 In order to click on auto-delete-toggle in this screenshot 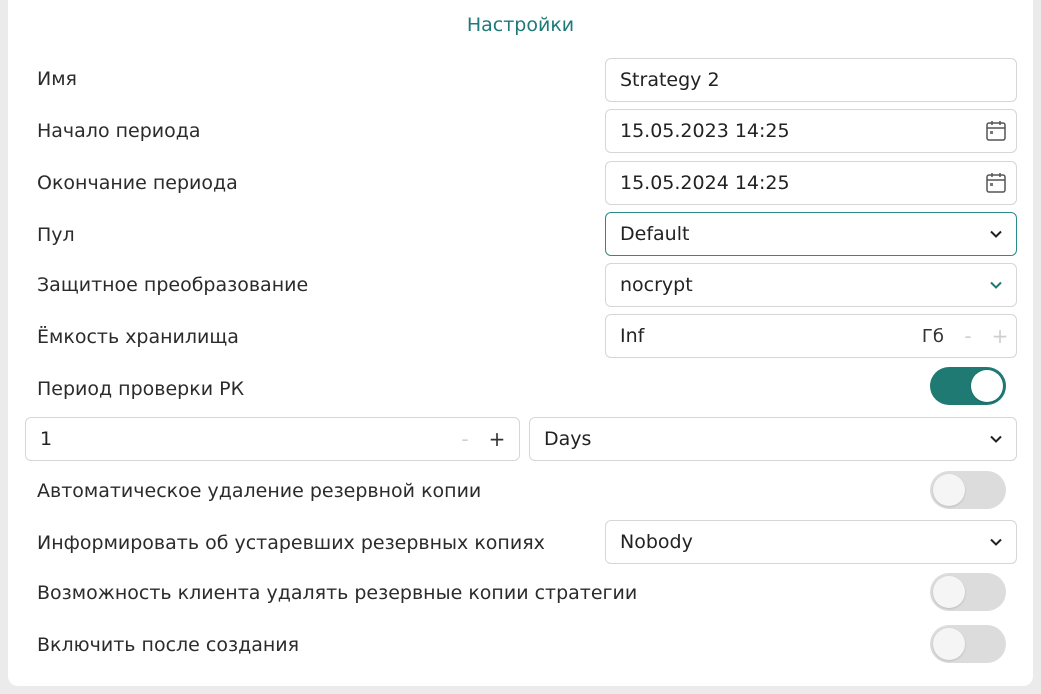, I will do `click(968, 490)`.